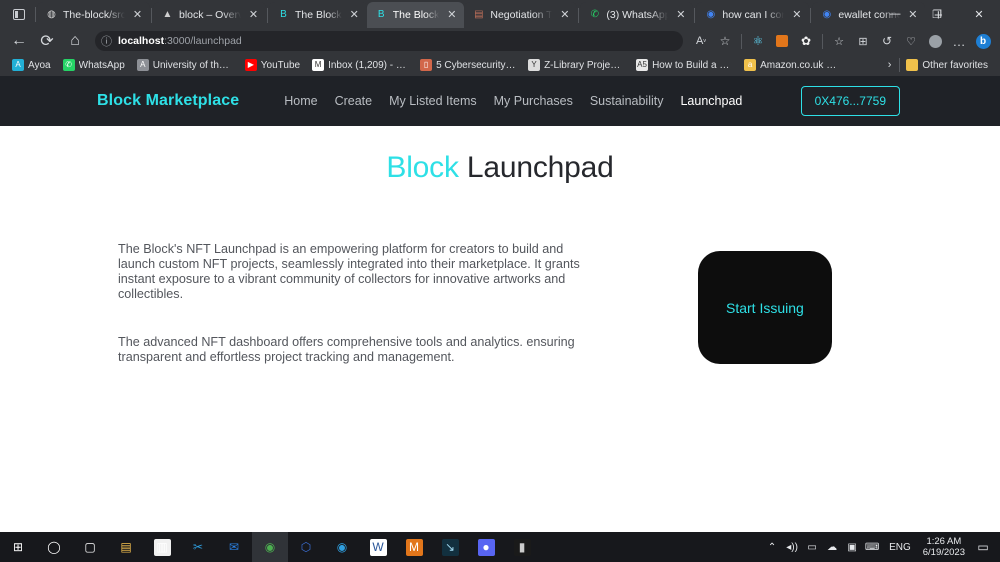 Image resolution: width=1000 pixels, height=562 pixels. What do you see at coordinates (479, 14) in the screenshot?
I see `briefcase-icon: ▤` at bounding box center [479, 14].